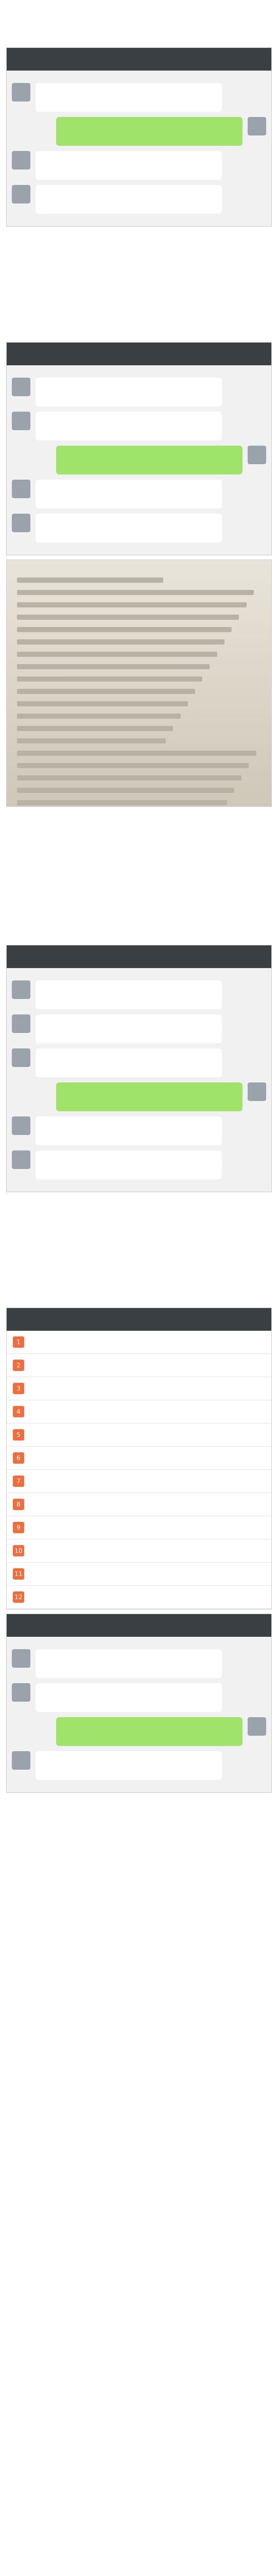 The image size is (278, 2576). What do you see at coordinates (139, 284) in the screenshot?
I see `date-heading` at bounding box center [139, 284].